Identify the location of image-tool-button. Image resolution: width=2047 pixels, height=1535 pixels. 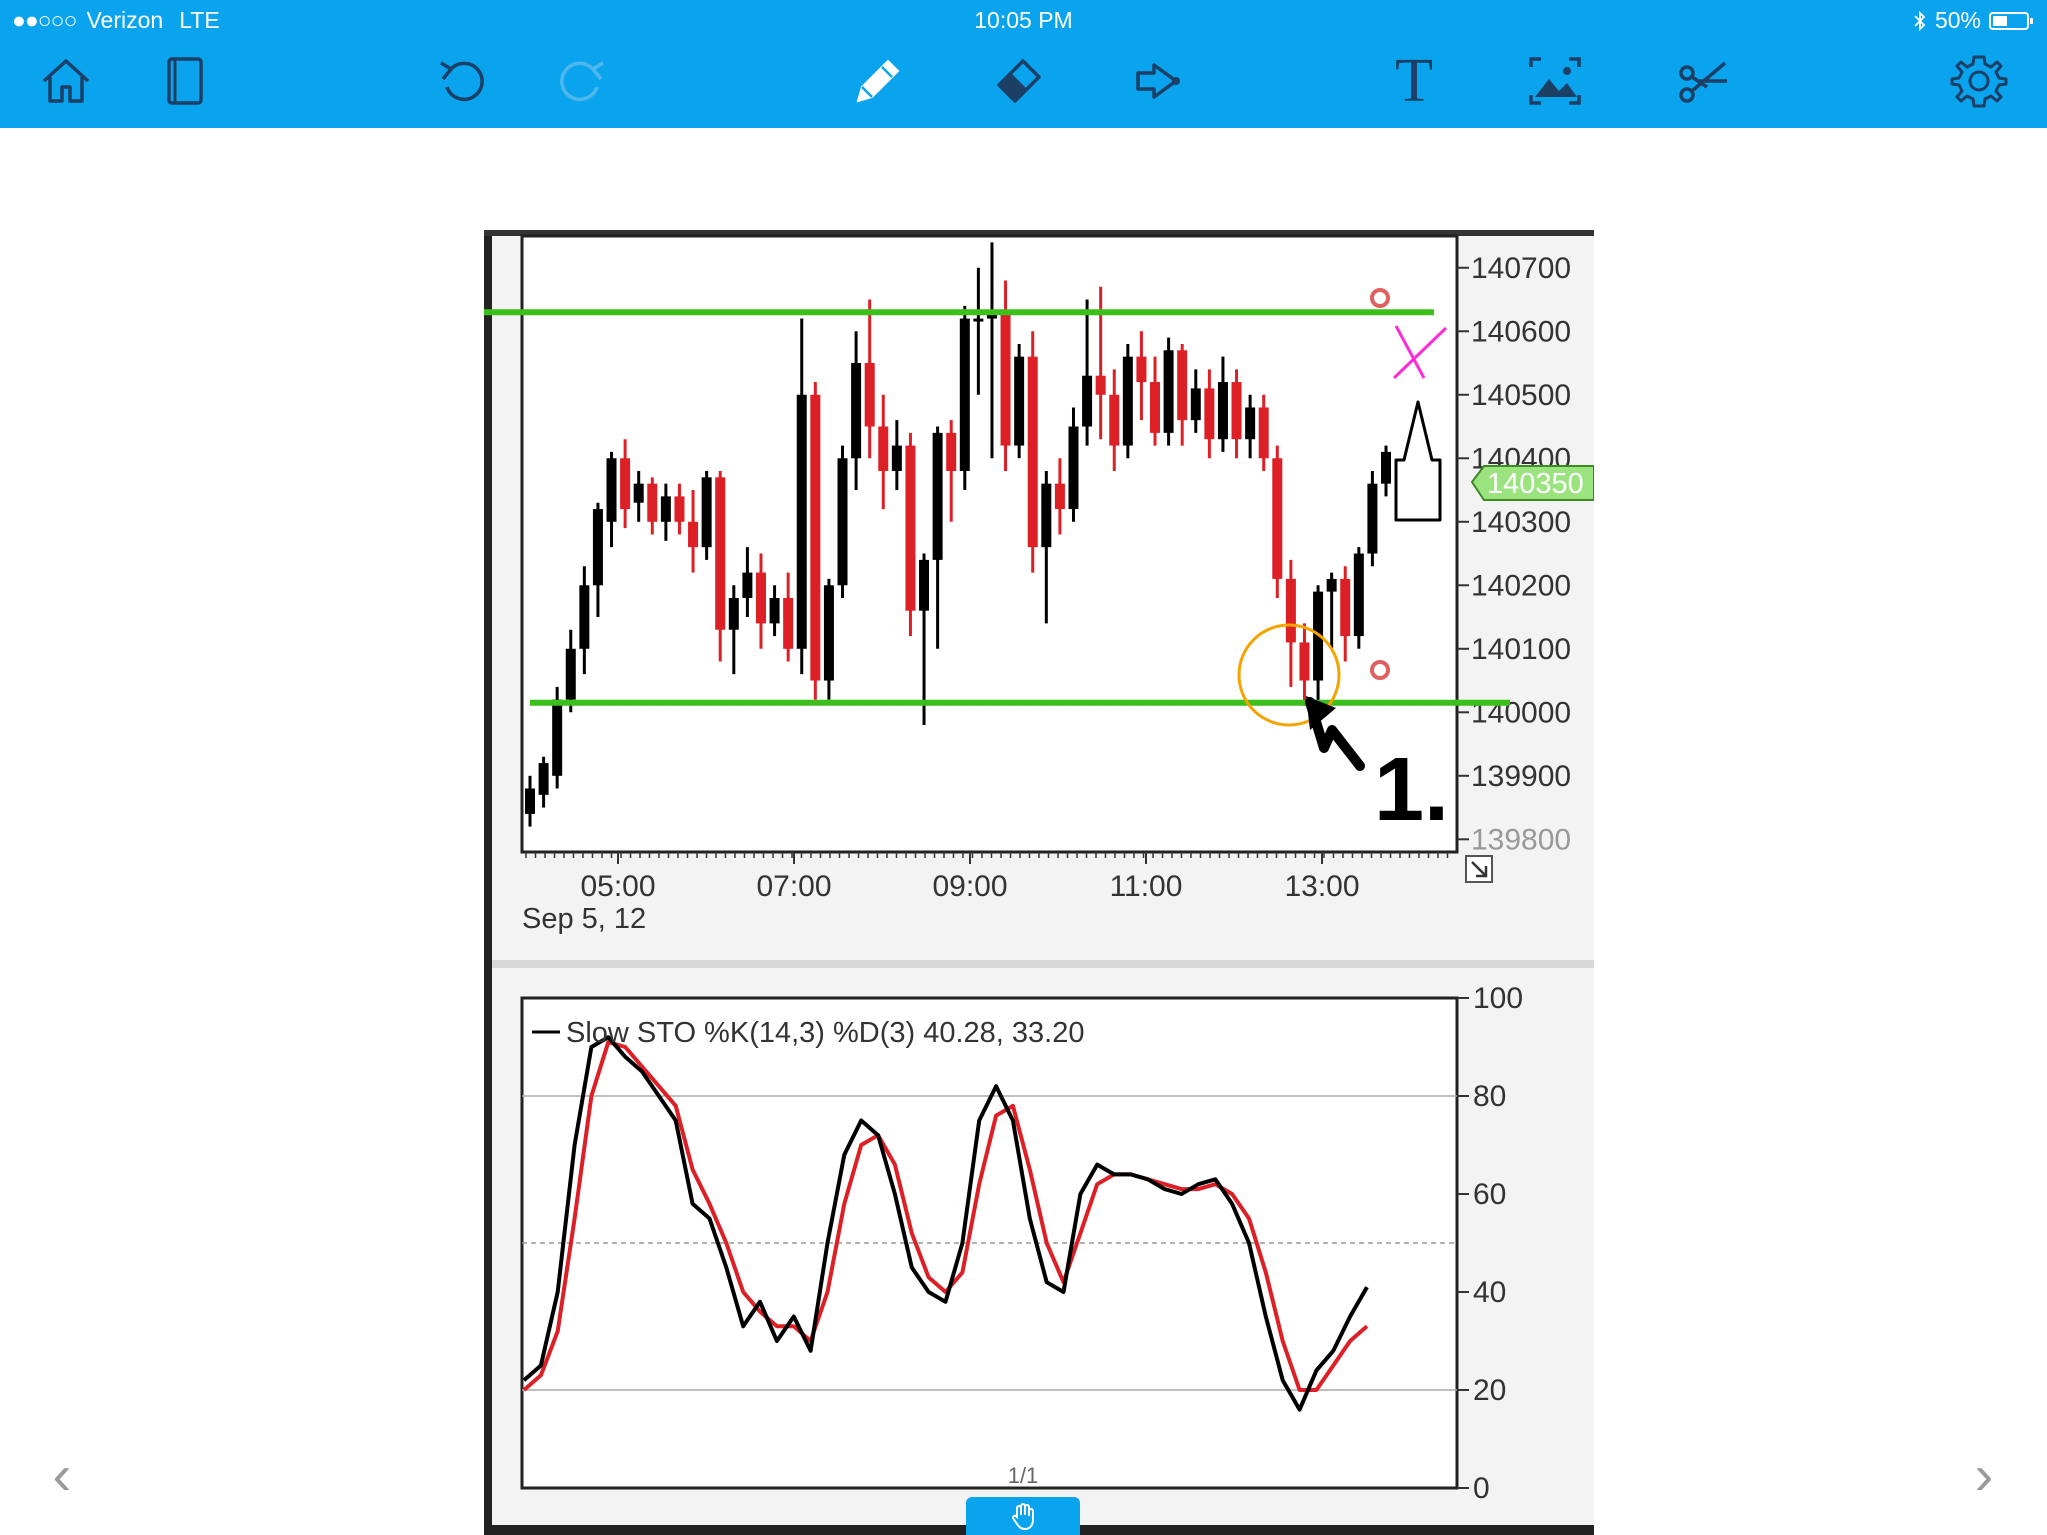
(1555, 81).